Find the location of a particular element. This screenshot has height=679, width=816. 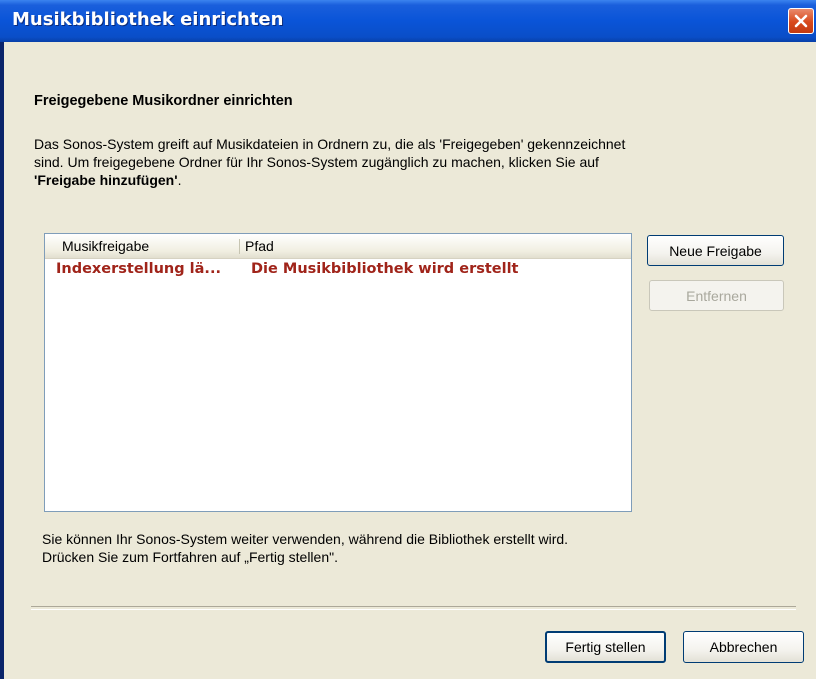

footer-divider is located at coordinates (413, 608).